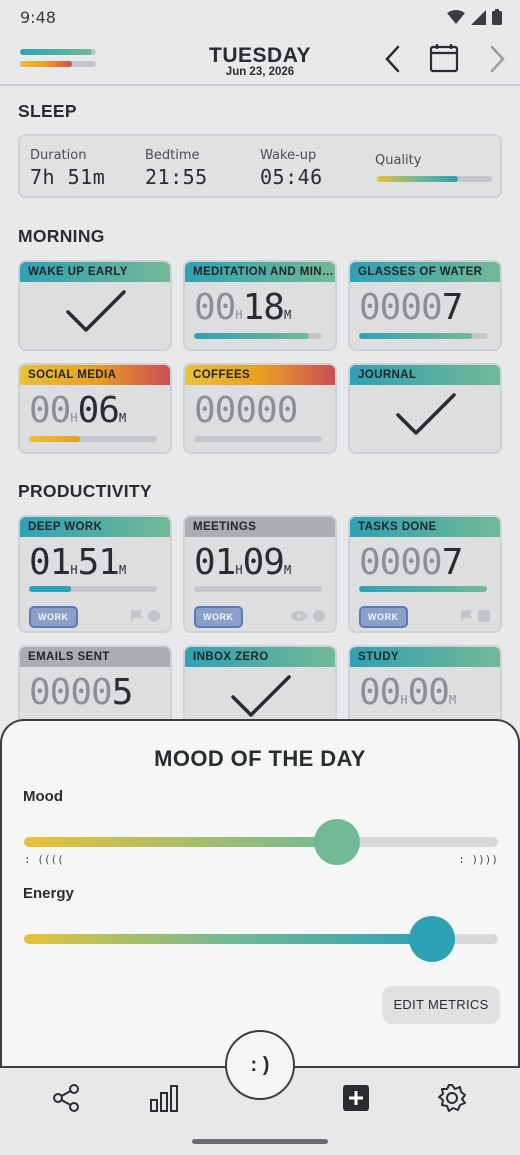 Image resolution: width=520 pixels, height=1155 pixels. I want to click on home-indicator, so click(260, 1141).